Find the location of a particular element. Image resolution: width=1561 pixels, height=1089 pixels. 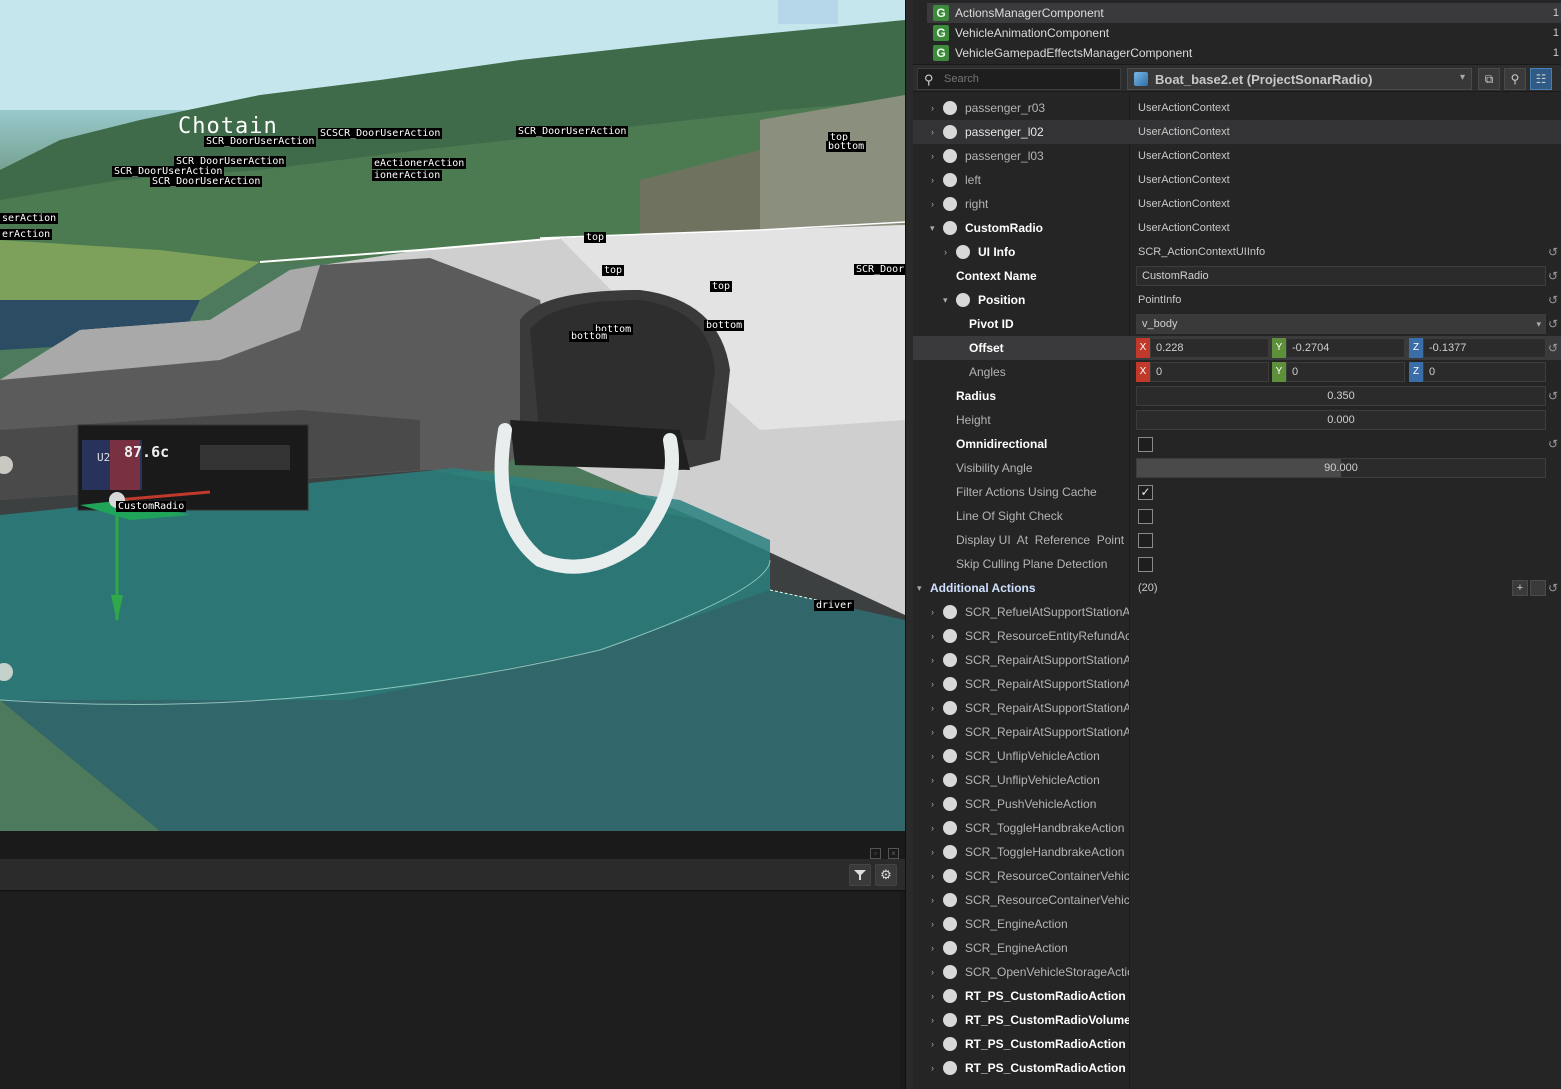

action-row: › SCR_ResourceEntityRefundActi is located at coordinates (1237, 636).